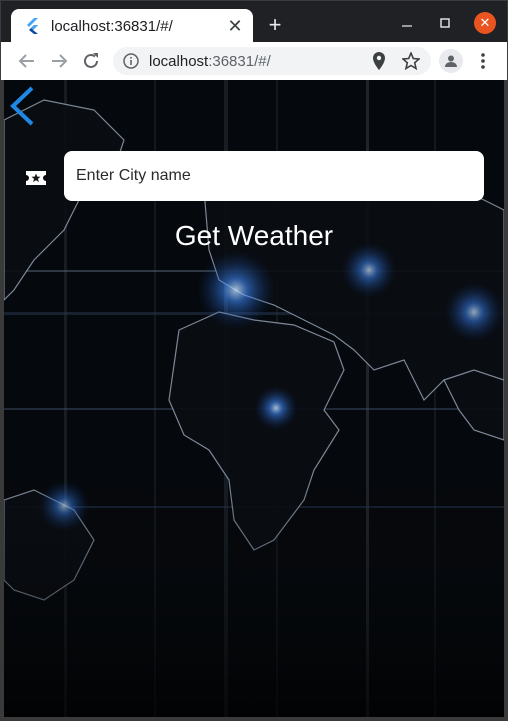 Image resolution: width=508 pixels, height=721 pixels. What do you see at coordinates (483, 61) in the screenshot?
I see `browser-menu-icon` at bounding box center [483, 61].